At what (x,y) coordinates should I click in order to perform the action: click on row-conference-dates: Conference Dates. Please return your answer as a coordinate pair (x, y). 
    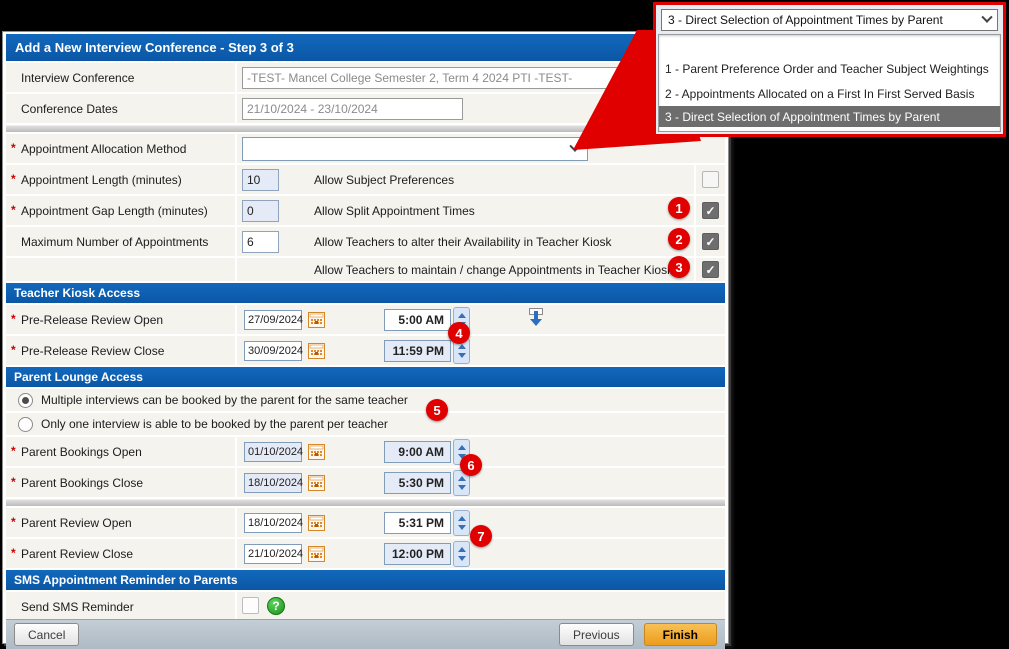
    Looking at the image, I should click on (365, 108).